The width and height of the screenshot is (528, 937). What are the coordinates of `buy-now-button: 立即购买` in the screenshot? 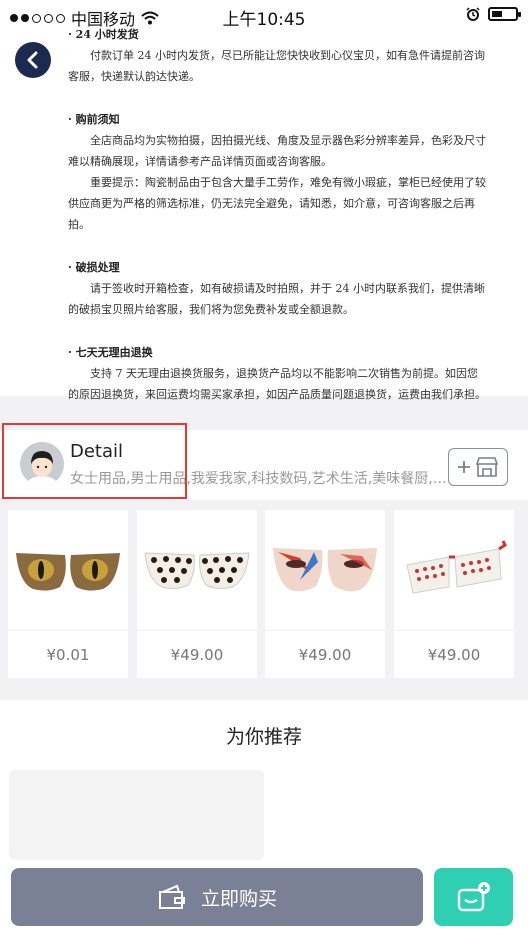 It's located at (217, 897).